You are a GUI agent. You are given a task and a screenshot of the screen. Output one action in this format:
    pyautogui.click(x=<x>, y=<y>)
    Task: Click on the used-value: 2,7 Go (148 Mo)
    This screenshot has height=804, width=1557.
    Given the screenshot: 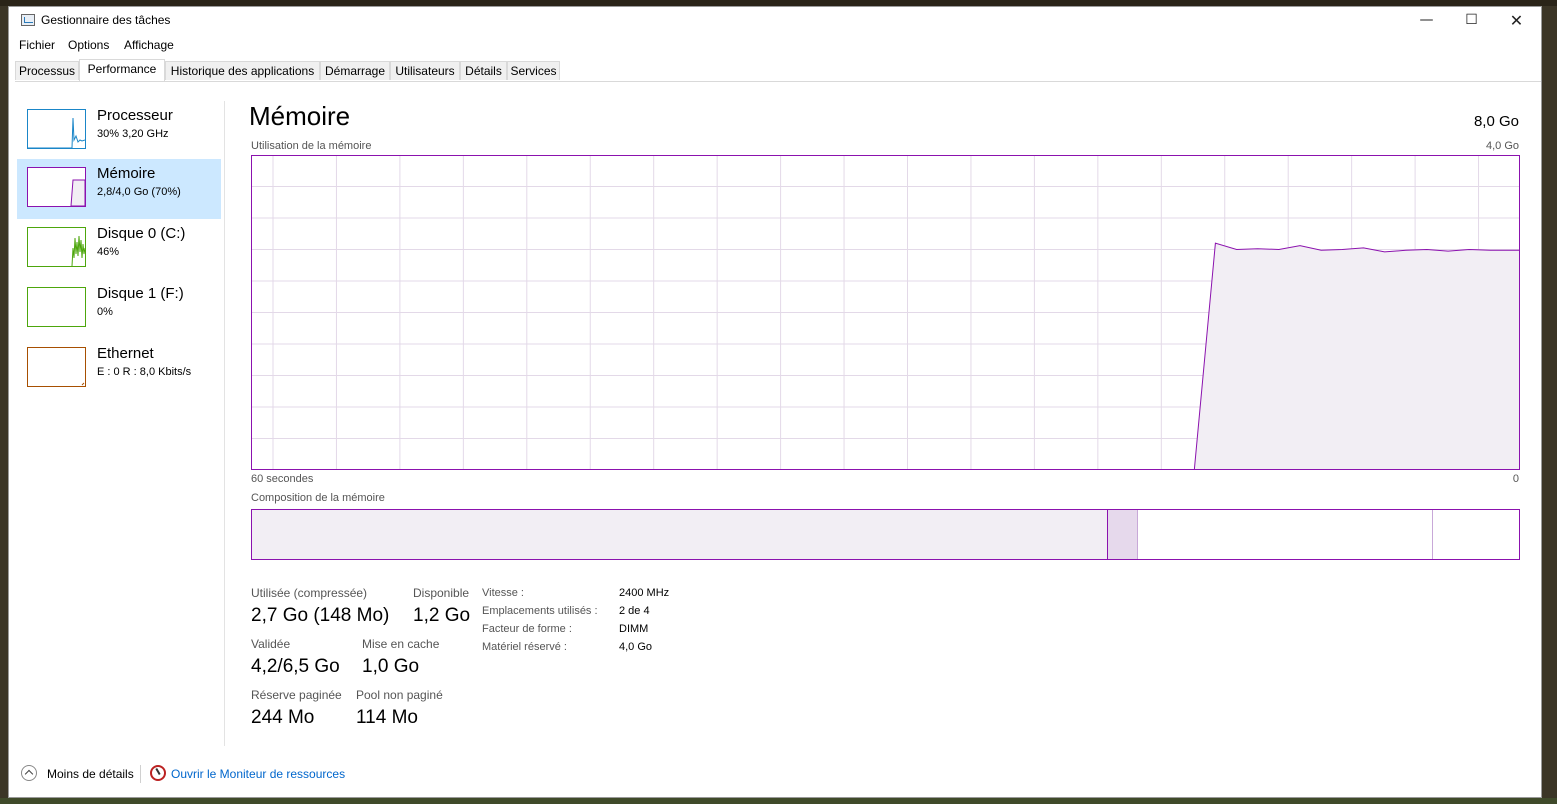 What is the action you would take?
    pyautogui.click(x=320, y=615)
    